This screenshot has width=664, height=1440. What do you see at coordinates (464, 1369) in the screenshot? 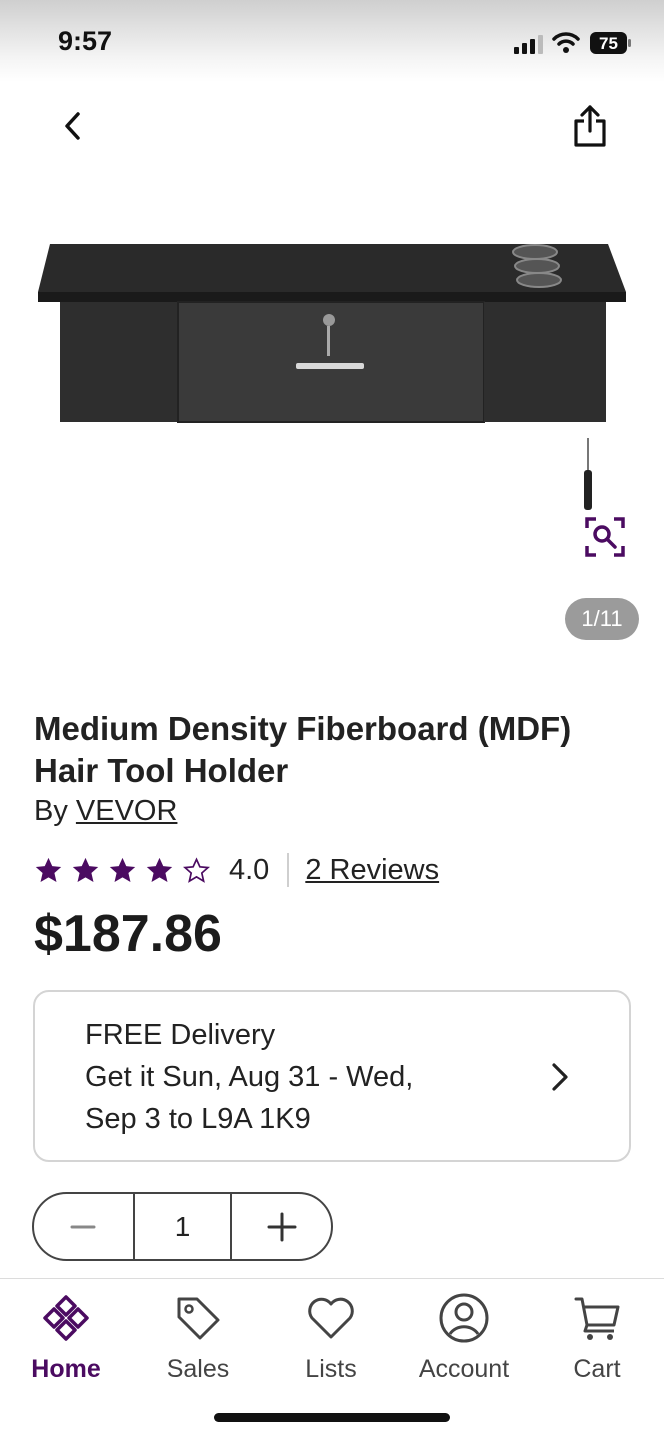
I see `tab-label-account: Account` at bounding box center [464, 1369].